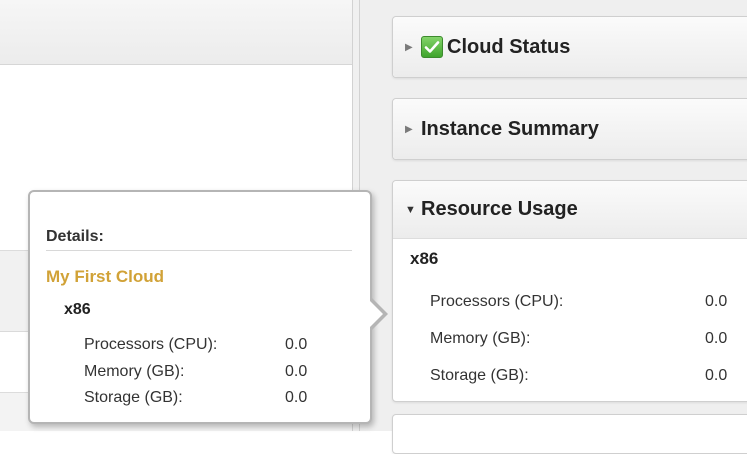 This screenshot has height=454, width=747. I want to click on resource-usage-header: ▼ Resource Usage, so click(570, 210).